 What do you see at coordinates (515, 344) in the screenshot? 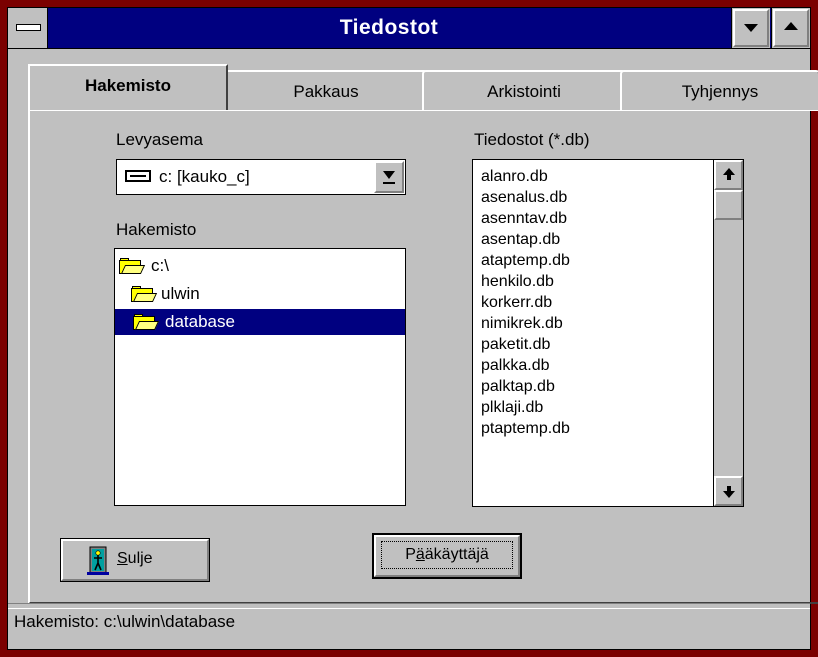
I see `list-item: paketit.db` at bounding box center [515, 344].